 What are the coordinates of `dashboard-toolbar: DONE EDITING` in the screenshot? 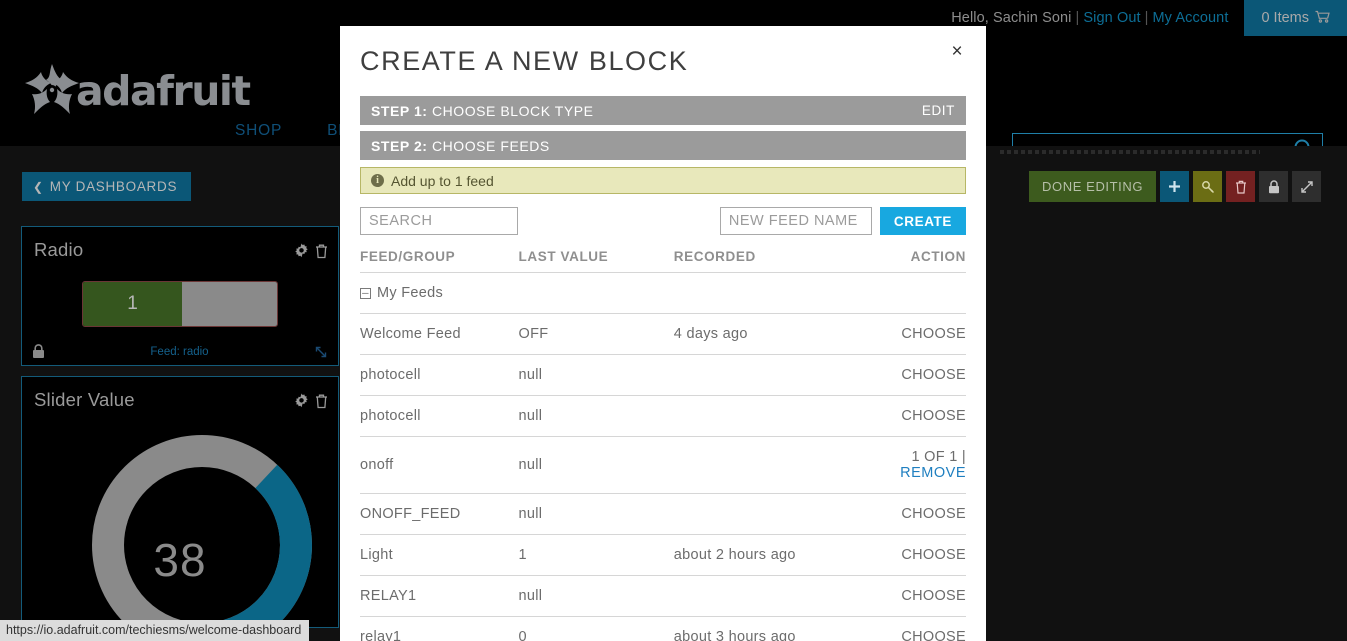 It's located at (1175, 186).